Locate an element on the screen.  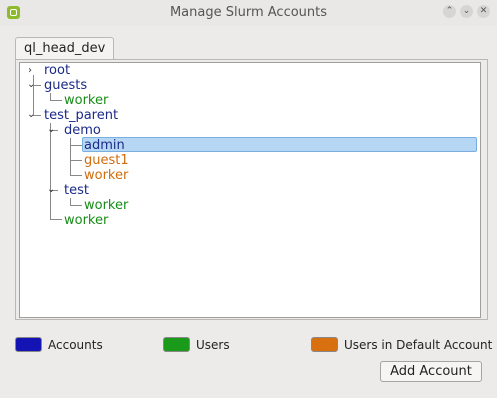
tree-node-root: root is located at coordinates (57, 70).